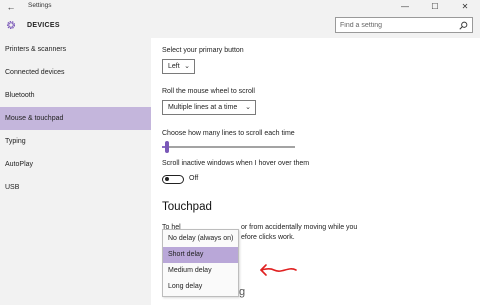 This screenshot has height=305, width=480. What do you see at coordinates (75, 118) in the screenshot?
I see `sidebar-item-mouse-touchpad: Mouse & touchpad` at bounding box center [75, 118].